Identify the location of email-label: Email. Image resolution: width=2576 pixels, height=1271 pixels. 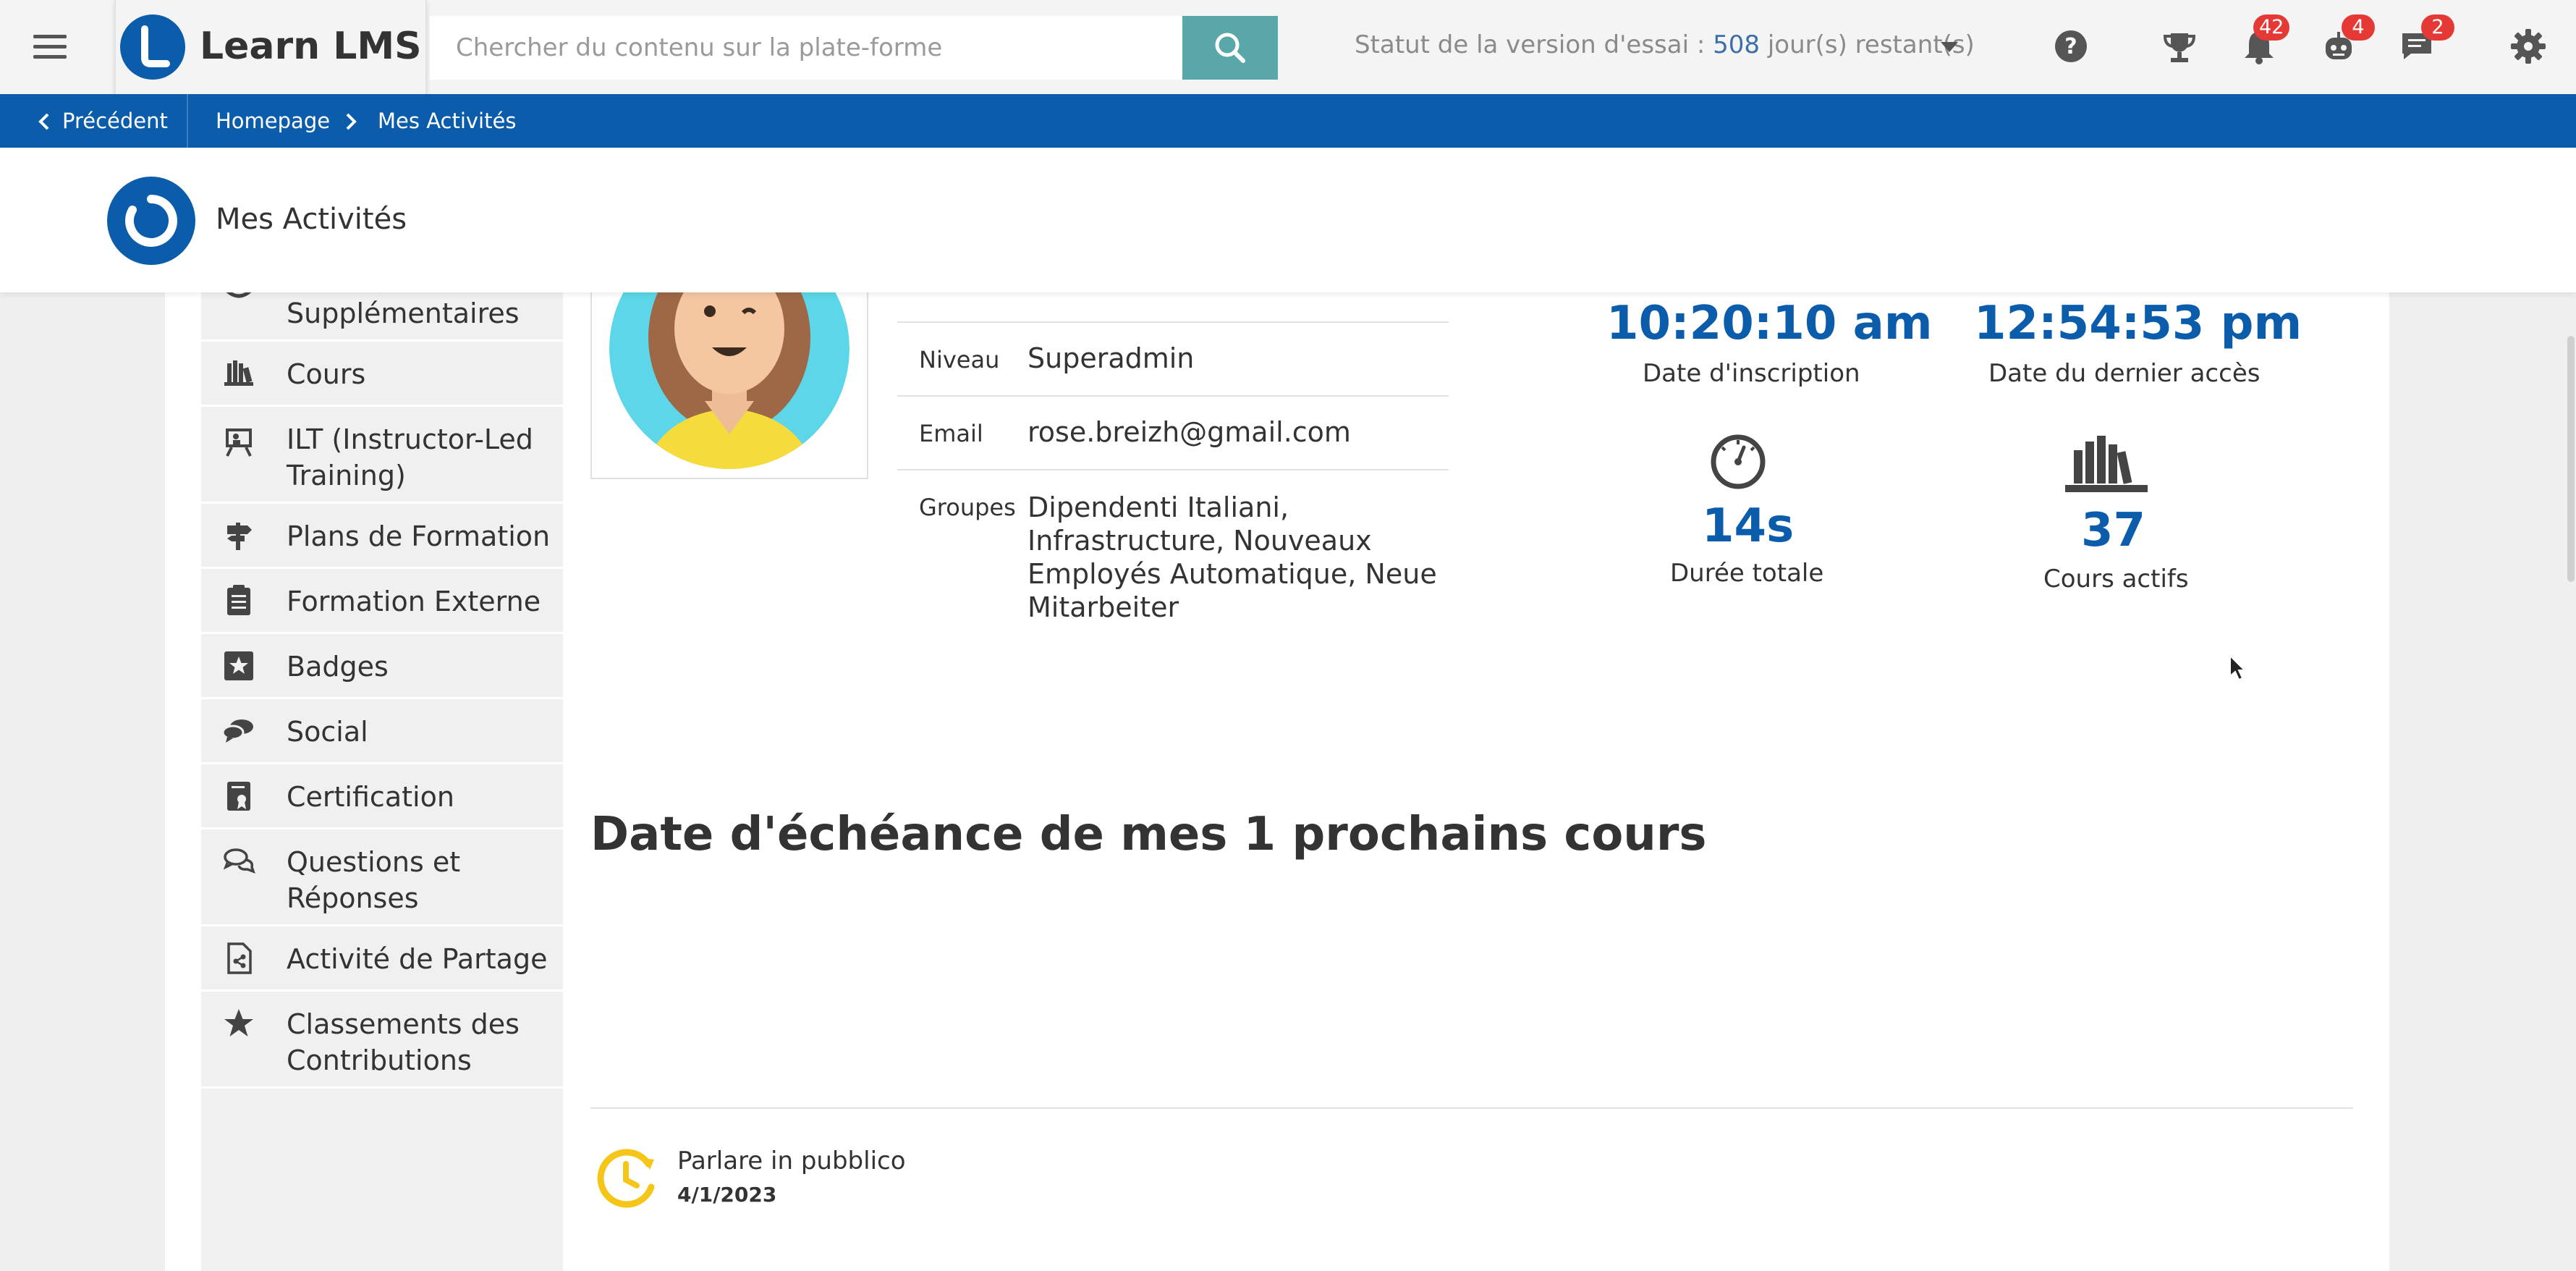
(951, 433).